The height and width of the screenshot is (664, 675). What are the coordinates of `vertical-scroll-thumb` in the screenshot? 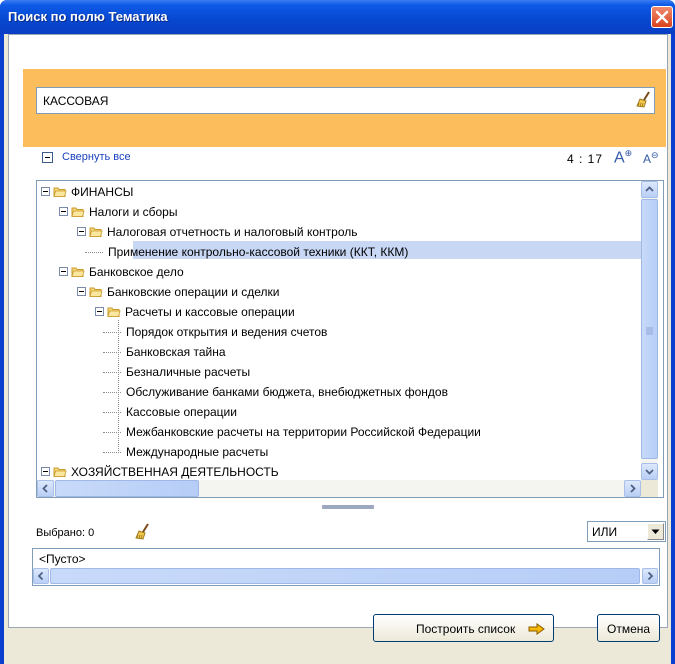 It's located at (649, 329).